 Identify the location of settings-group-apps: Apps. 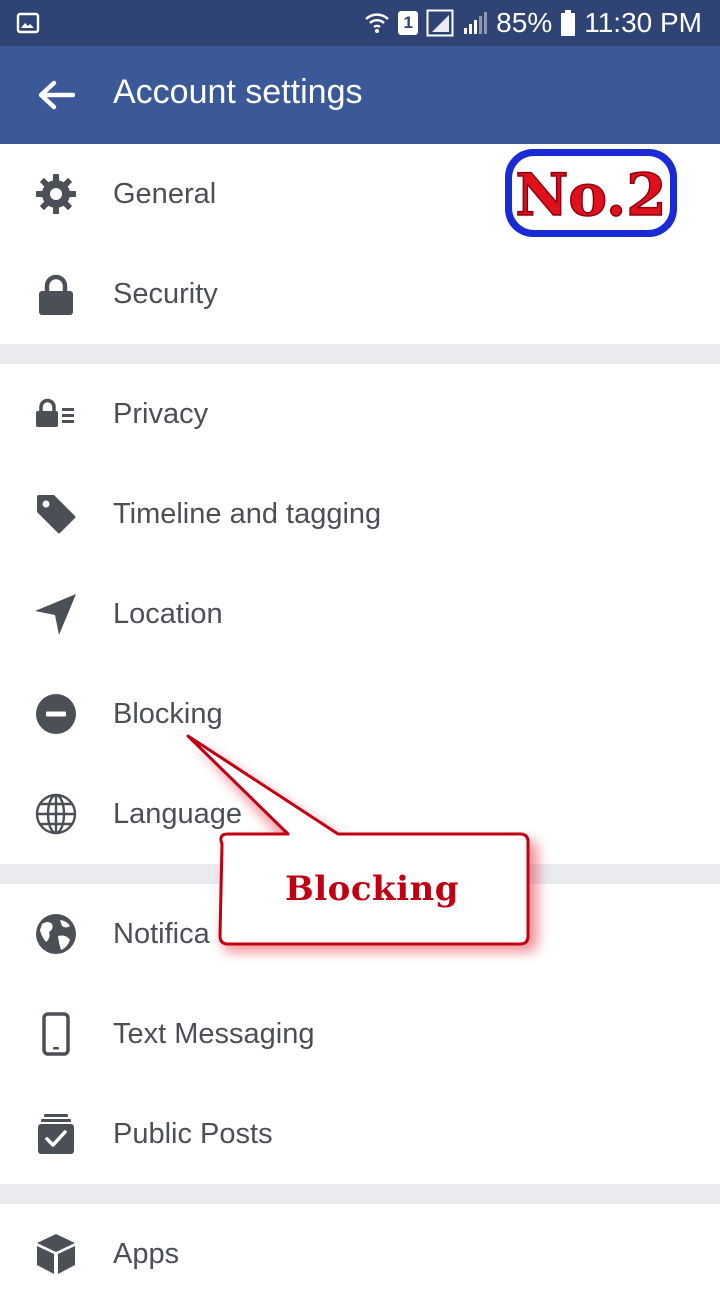
(360, 1254).